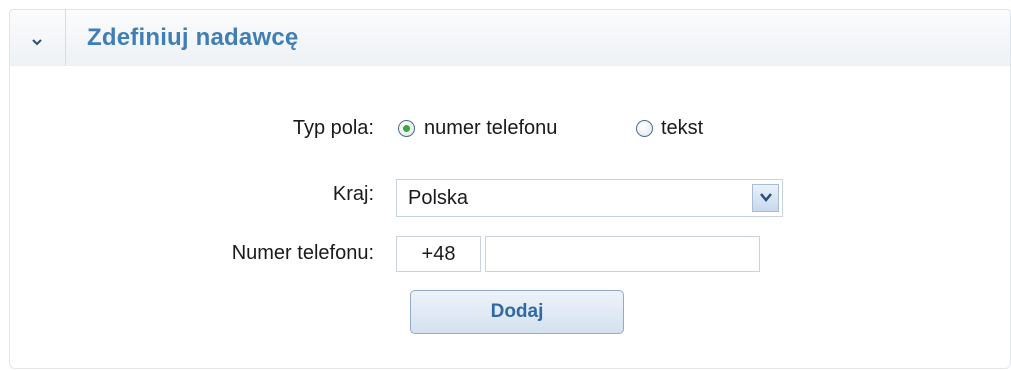  I want to click on radio-selected-dot, so click(406, 128).